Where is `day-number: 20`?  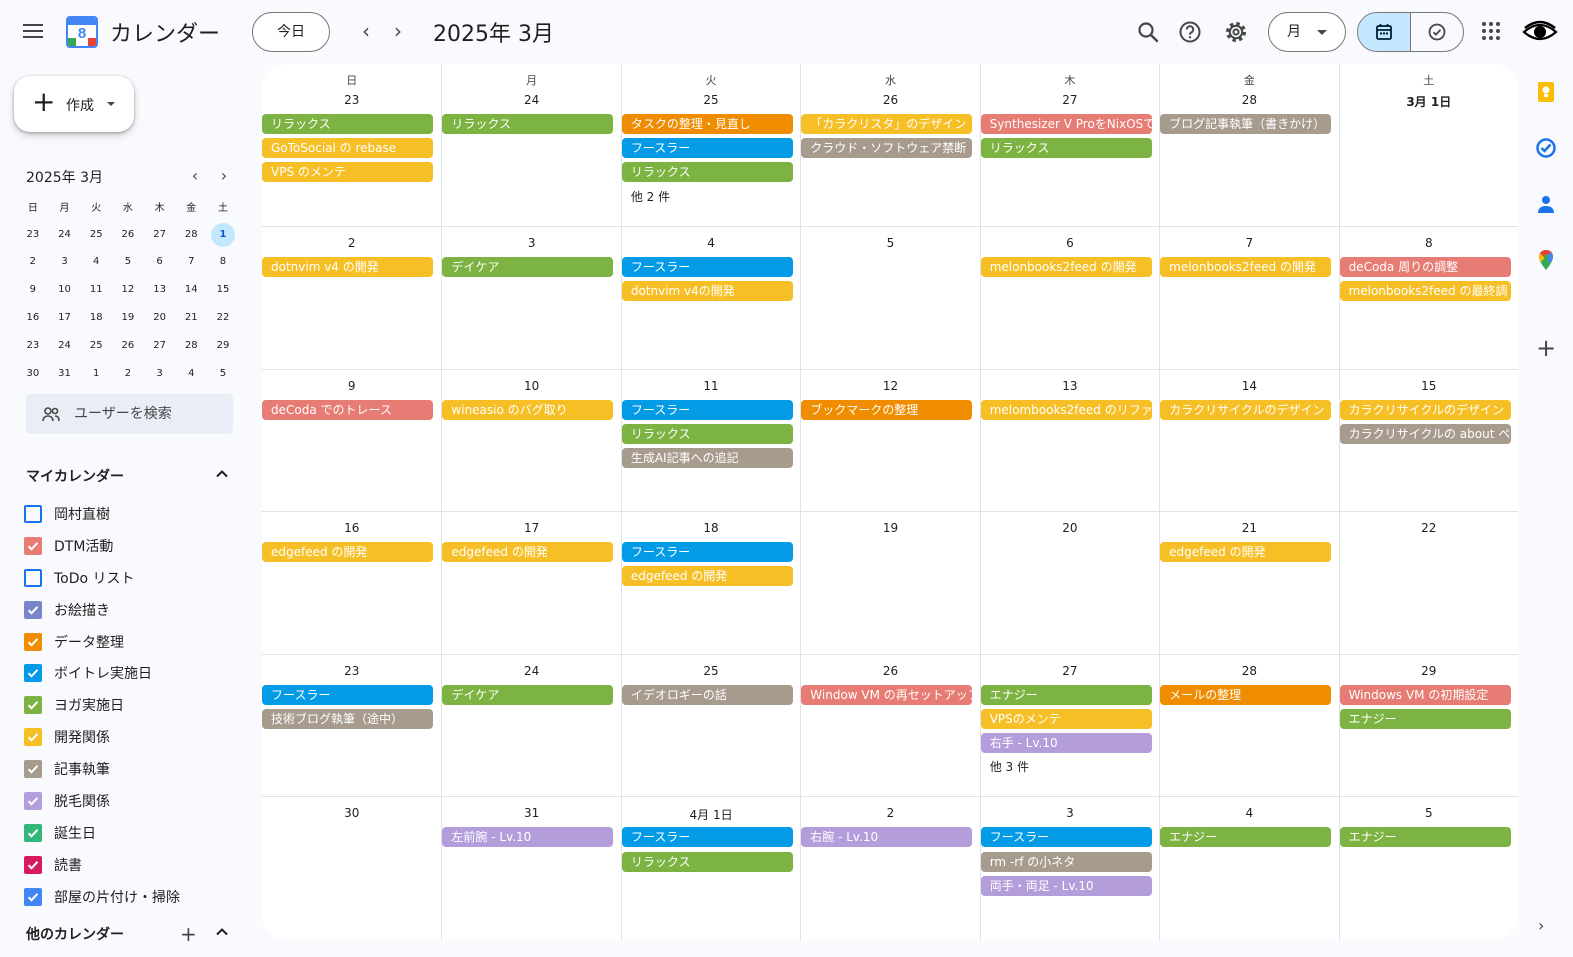
day-number: 20 is located at coordinates (1070, 528).